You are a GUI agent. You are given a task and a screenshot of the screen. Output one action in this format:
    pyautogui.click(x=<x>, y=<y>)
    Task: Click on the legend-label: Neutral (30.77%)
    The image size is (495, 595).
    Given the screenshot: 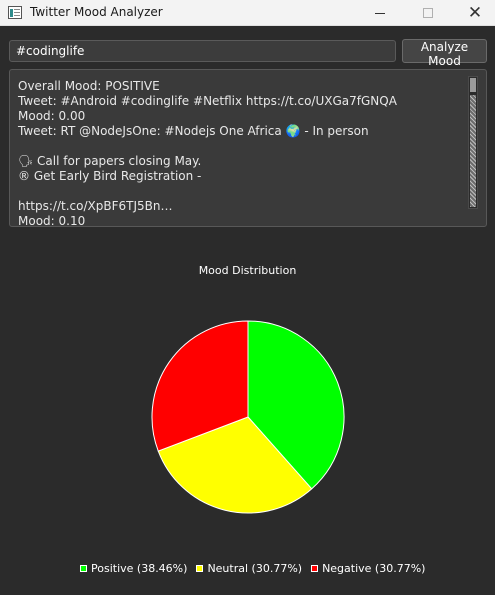 What is the action you would take?
    pyautogui.click(x=255, y=568)
    